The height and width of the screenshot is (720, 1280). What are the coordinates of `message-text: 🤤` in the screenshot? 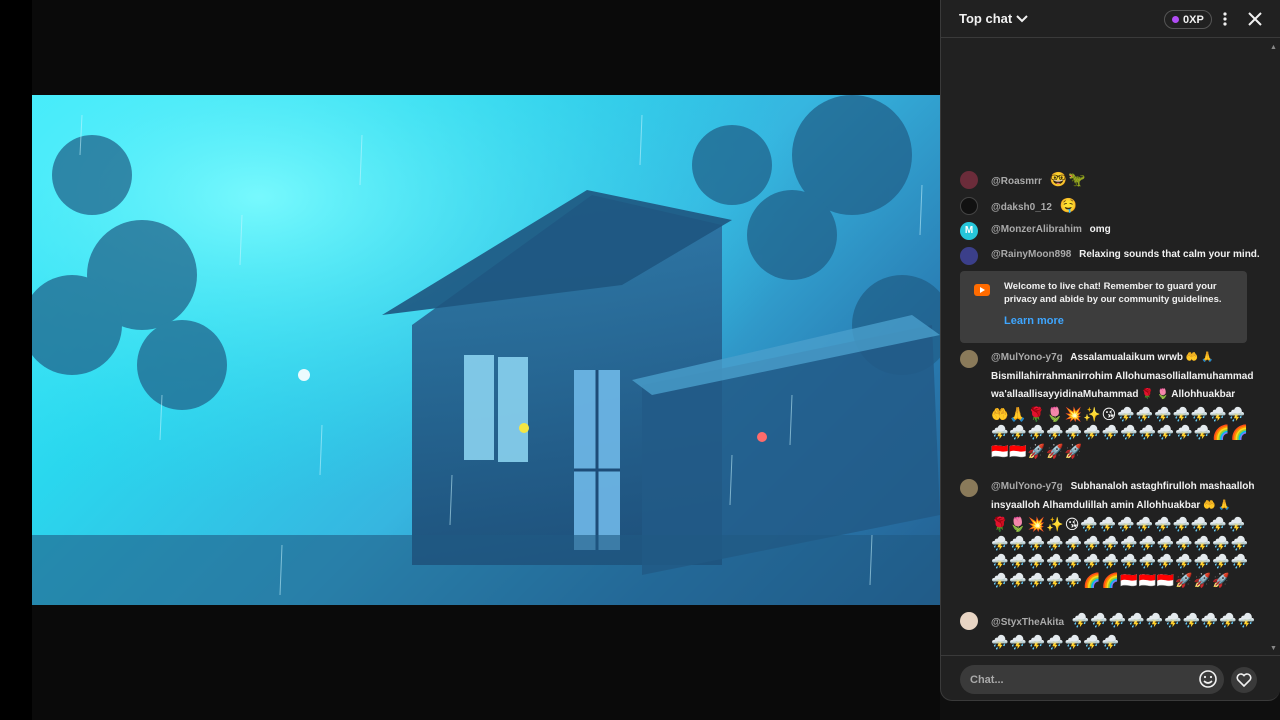 It's located at (1069, 205).